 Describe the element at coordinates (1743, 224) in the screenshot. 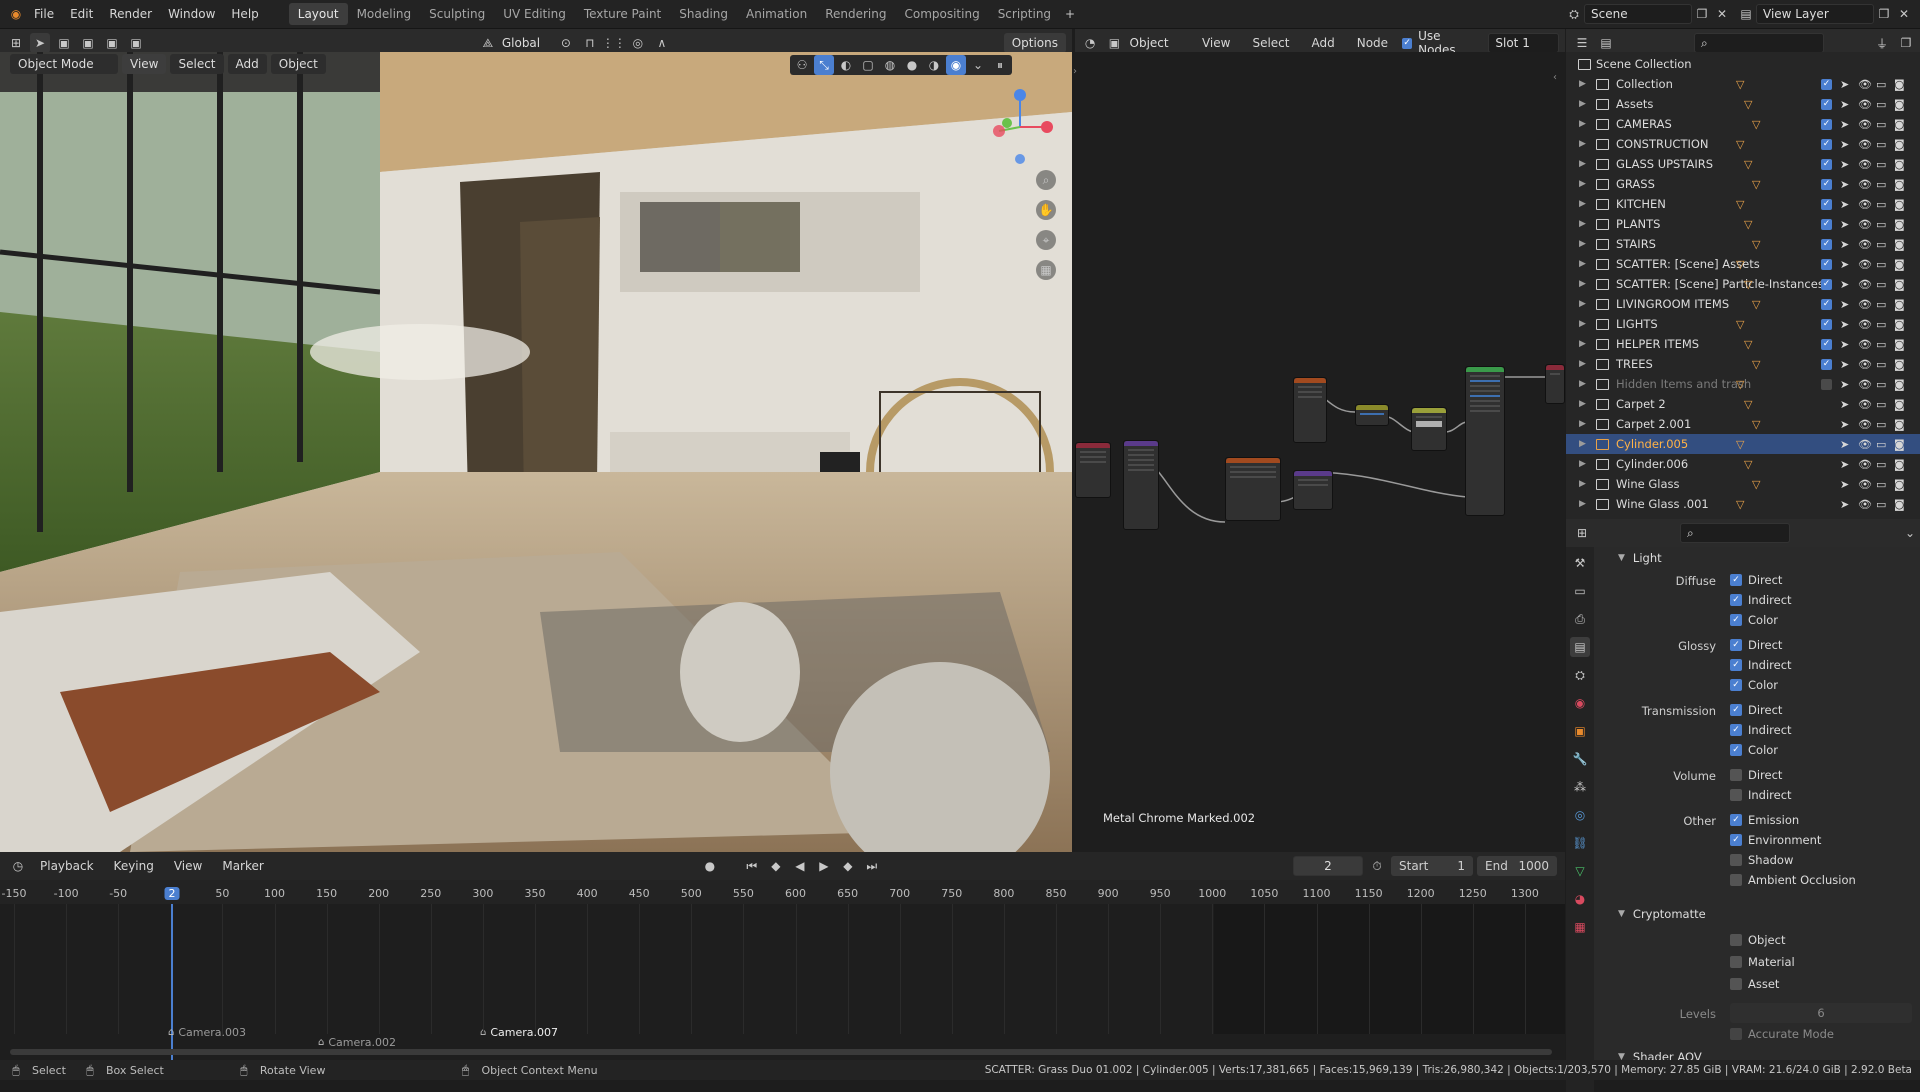

I see `outliner-row: ▶ PLANTS ▽ ✓ ➤ 👁 ▭ ◙` at that location.